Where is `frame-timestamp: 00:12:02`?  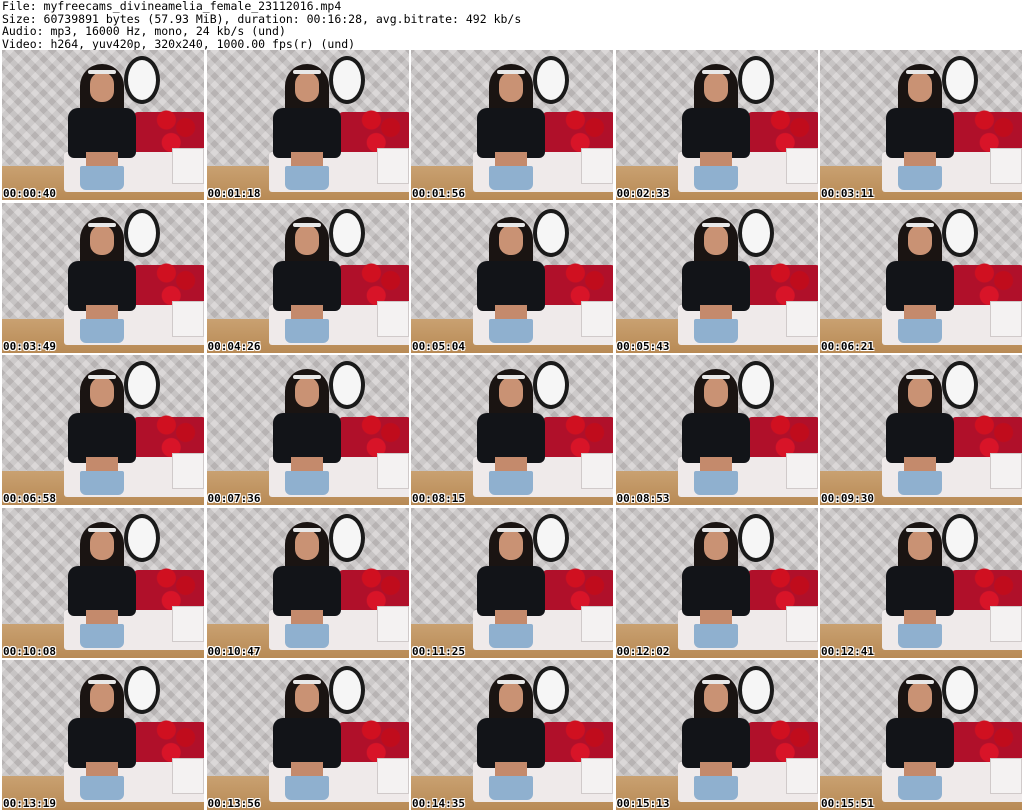 frame-timestamp: 00:12:02 is located at coordinates (643, 651).